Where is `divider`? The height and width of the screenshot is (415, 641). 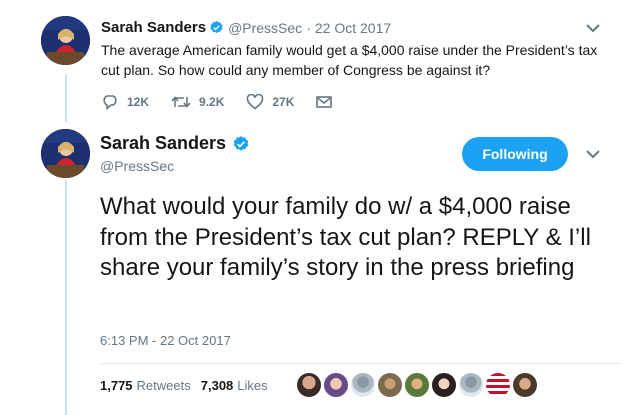 divider is located at coordinates (360, 363).